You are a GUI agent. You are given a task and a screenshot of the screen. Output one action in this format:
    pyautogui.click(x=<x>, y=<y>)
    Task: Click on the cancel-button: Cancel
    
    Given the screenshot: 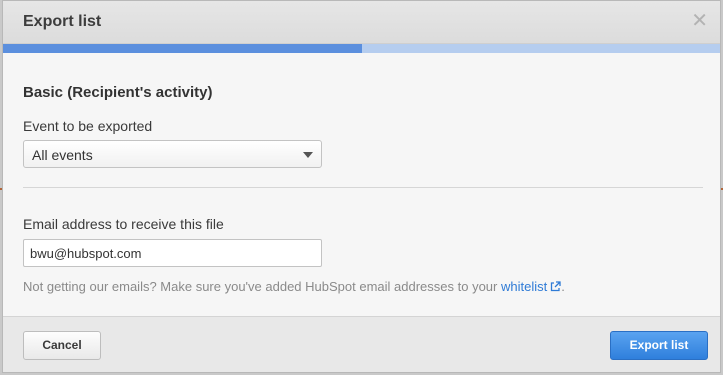 What is the action you would take?
    pyautogui.click(x=62, y=345)
    